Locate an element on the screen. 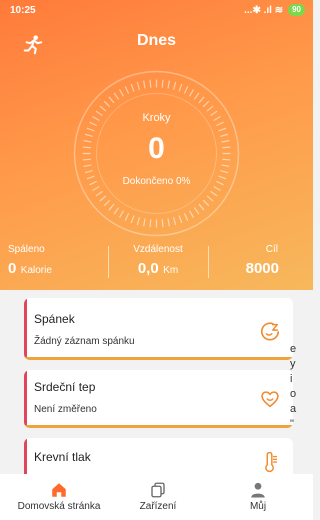 This screenshot has width=320, height=520. steps-completion: Dokončeno 0% is located at coordinates (156, 181).